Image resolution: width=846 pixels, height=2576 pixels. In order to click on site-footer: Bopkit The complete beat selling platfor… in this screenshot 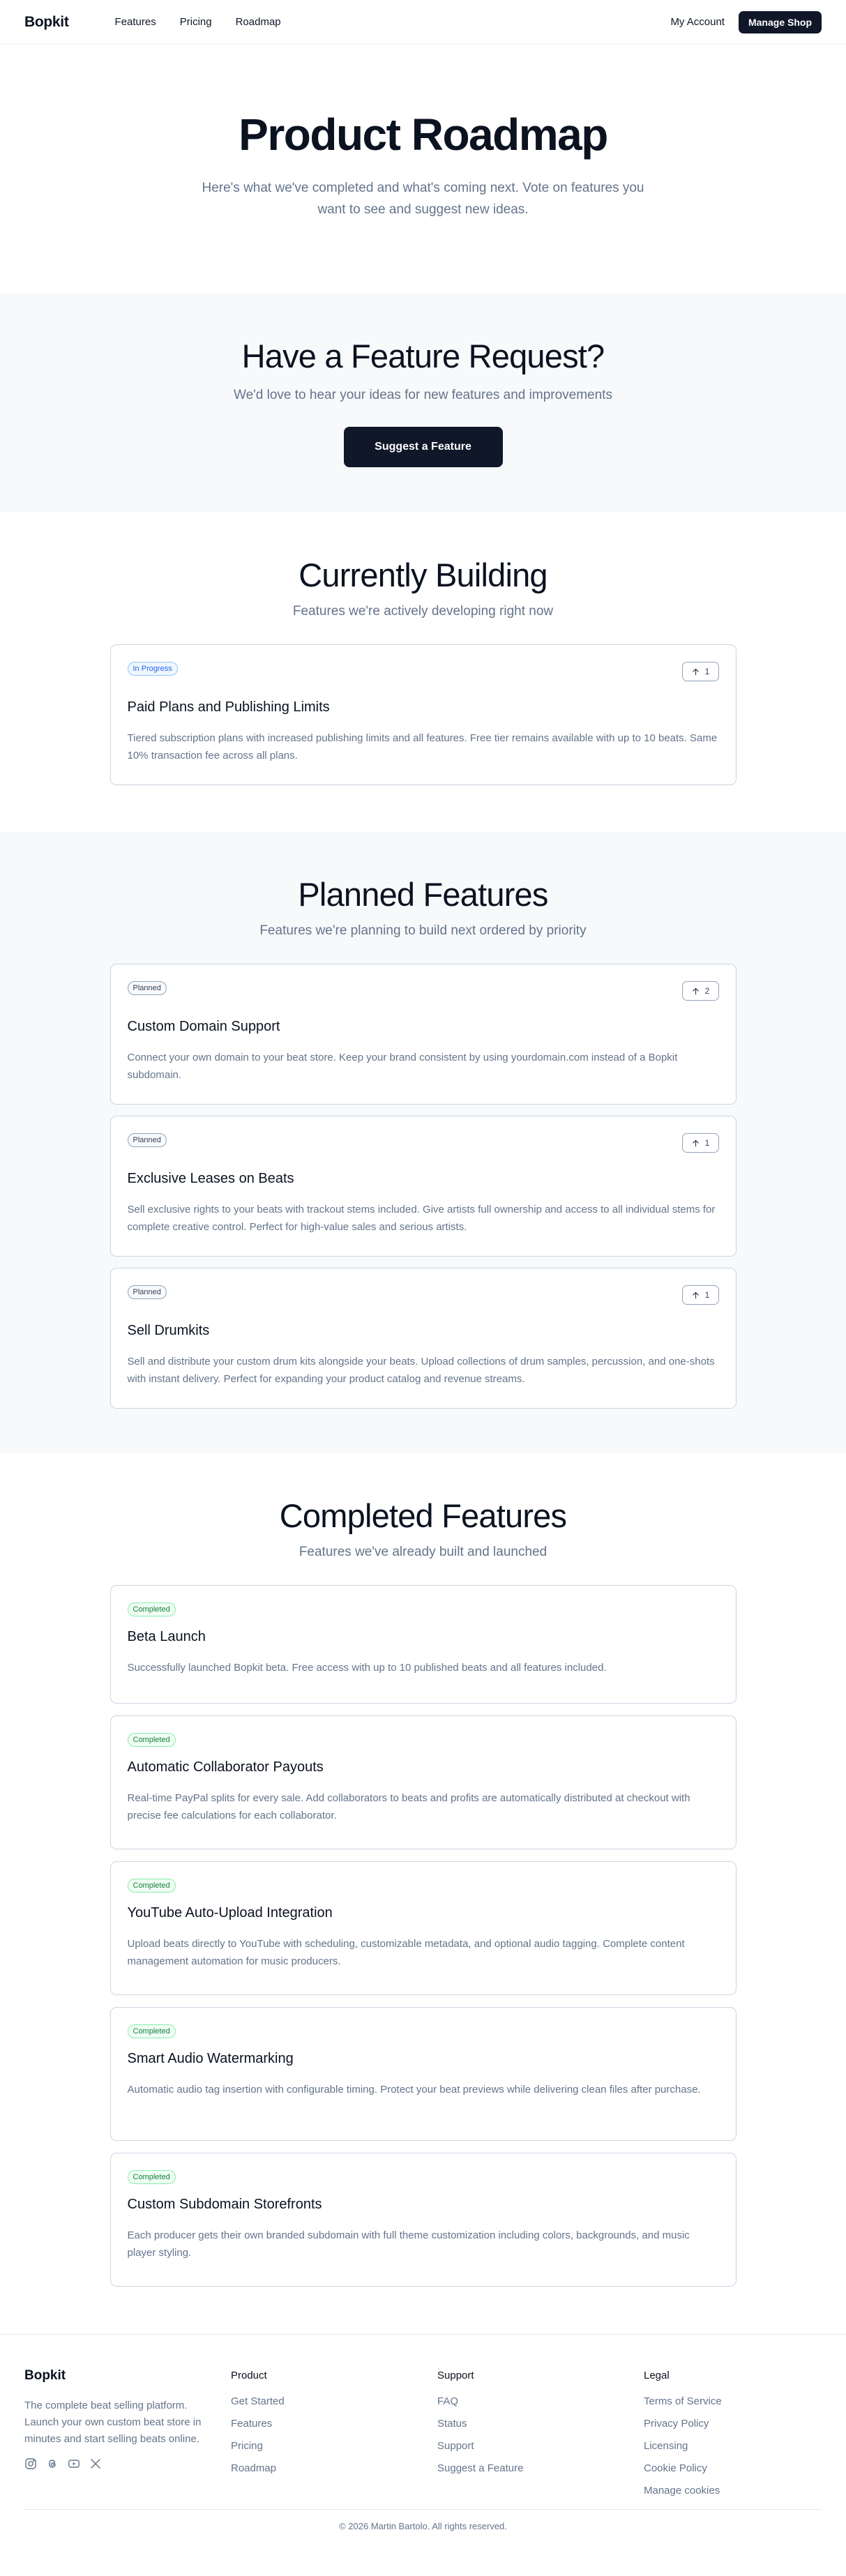, I will do `click(423, 2455)`.